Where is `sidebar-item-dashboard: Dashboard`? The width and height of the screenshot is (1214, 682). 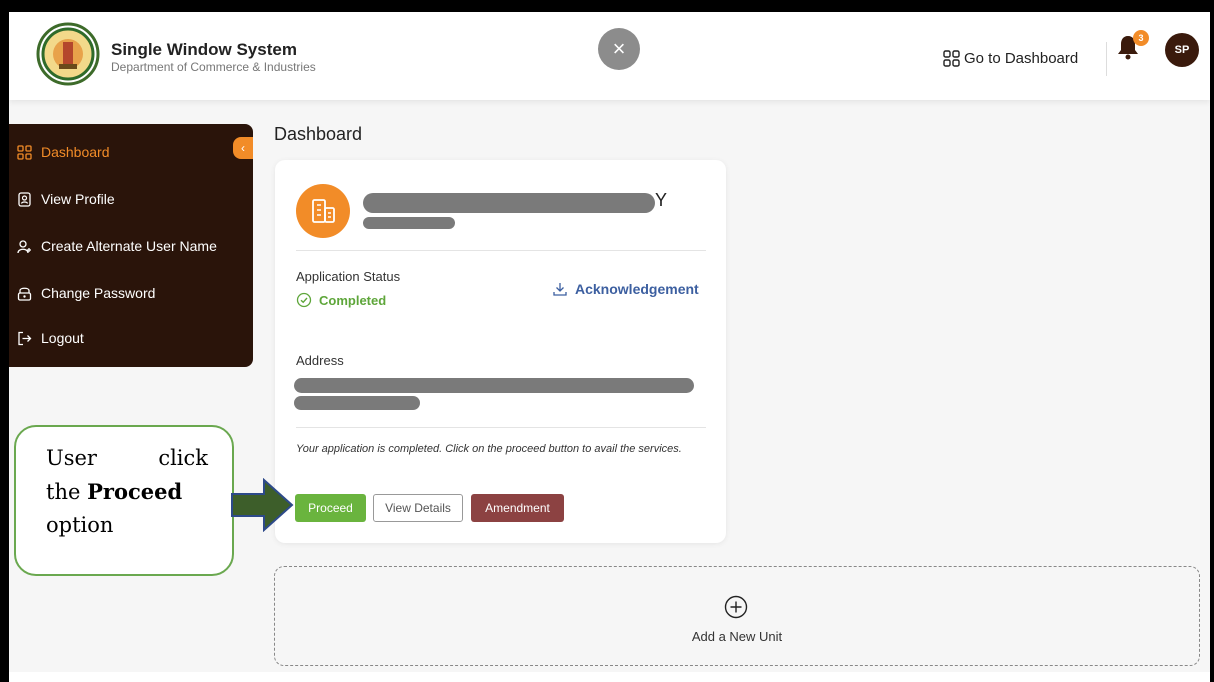 sidebar-item-dashboard: Dashboard is located at coordinates (63, 152).